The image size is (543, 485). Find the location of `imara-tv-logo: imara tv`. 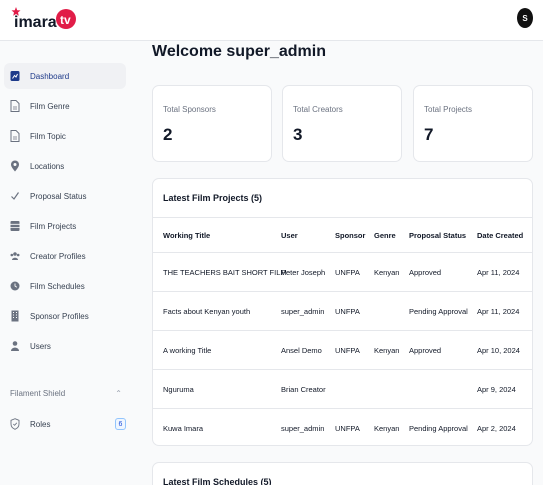

imara-tv-logo: imara tv is located at coordinates (44, 20).